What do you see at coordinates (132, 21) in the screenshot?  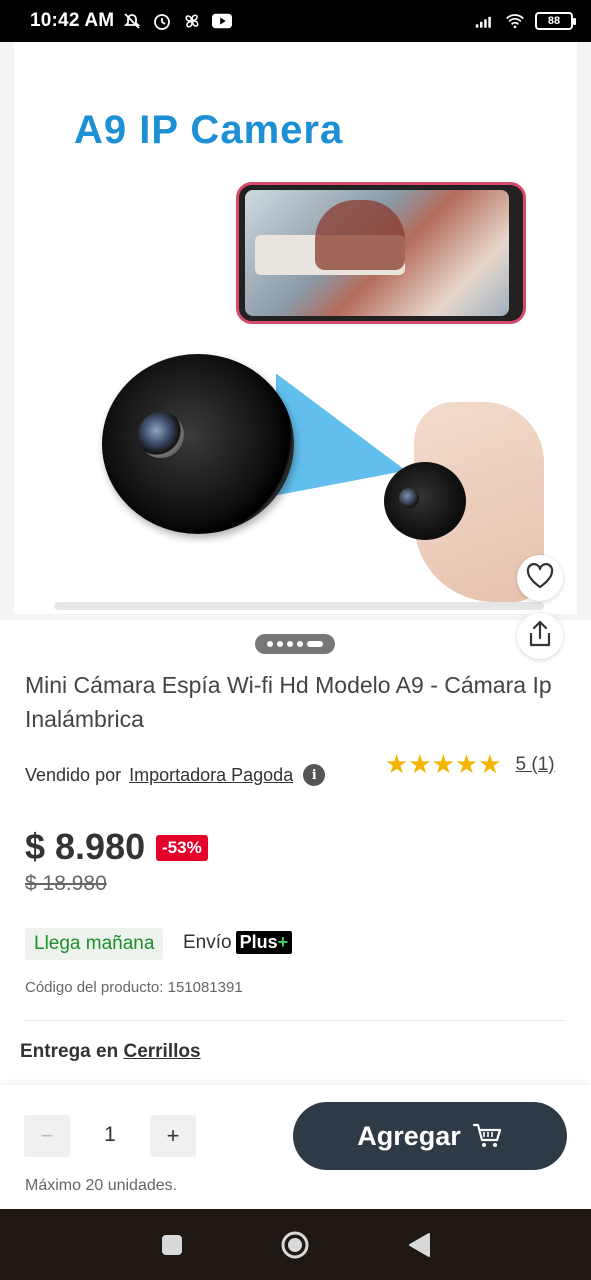 I see `mute-icon` at bounding box center [132, 21].